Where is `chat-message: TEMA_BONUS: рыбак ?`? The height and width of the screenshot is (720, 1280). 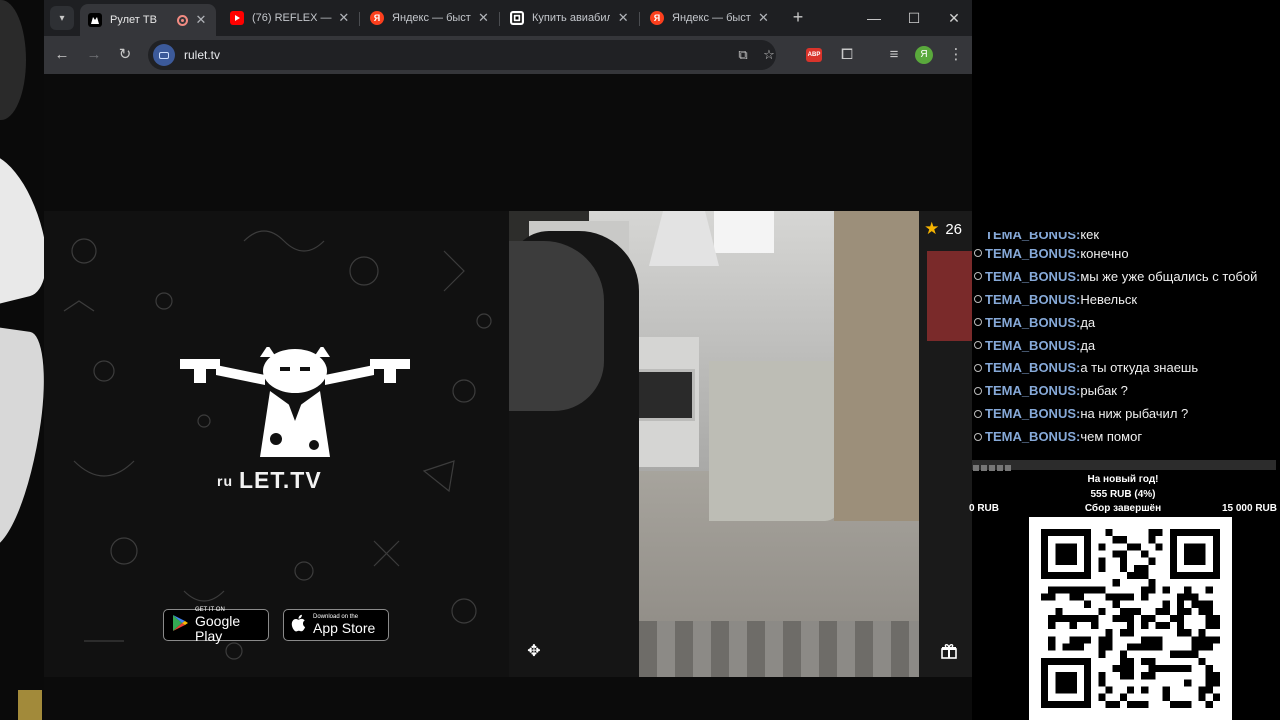
chat-message: TEMA_BONUS: рыбак ? is located at coordinates (1126, 390).